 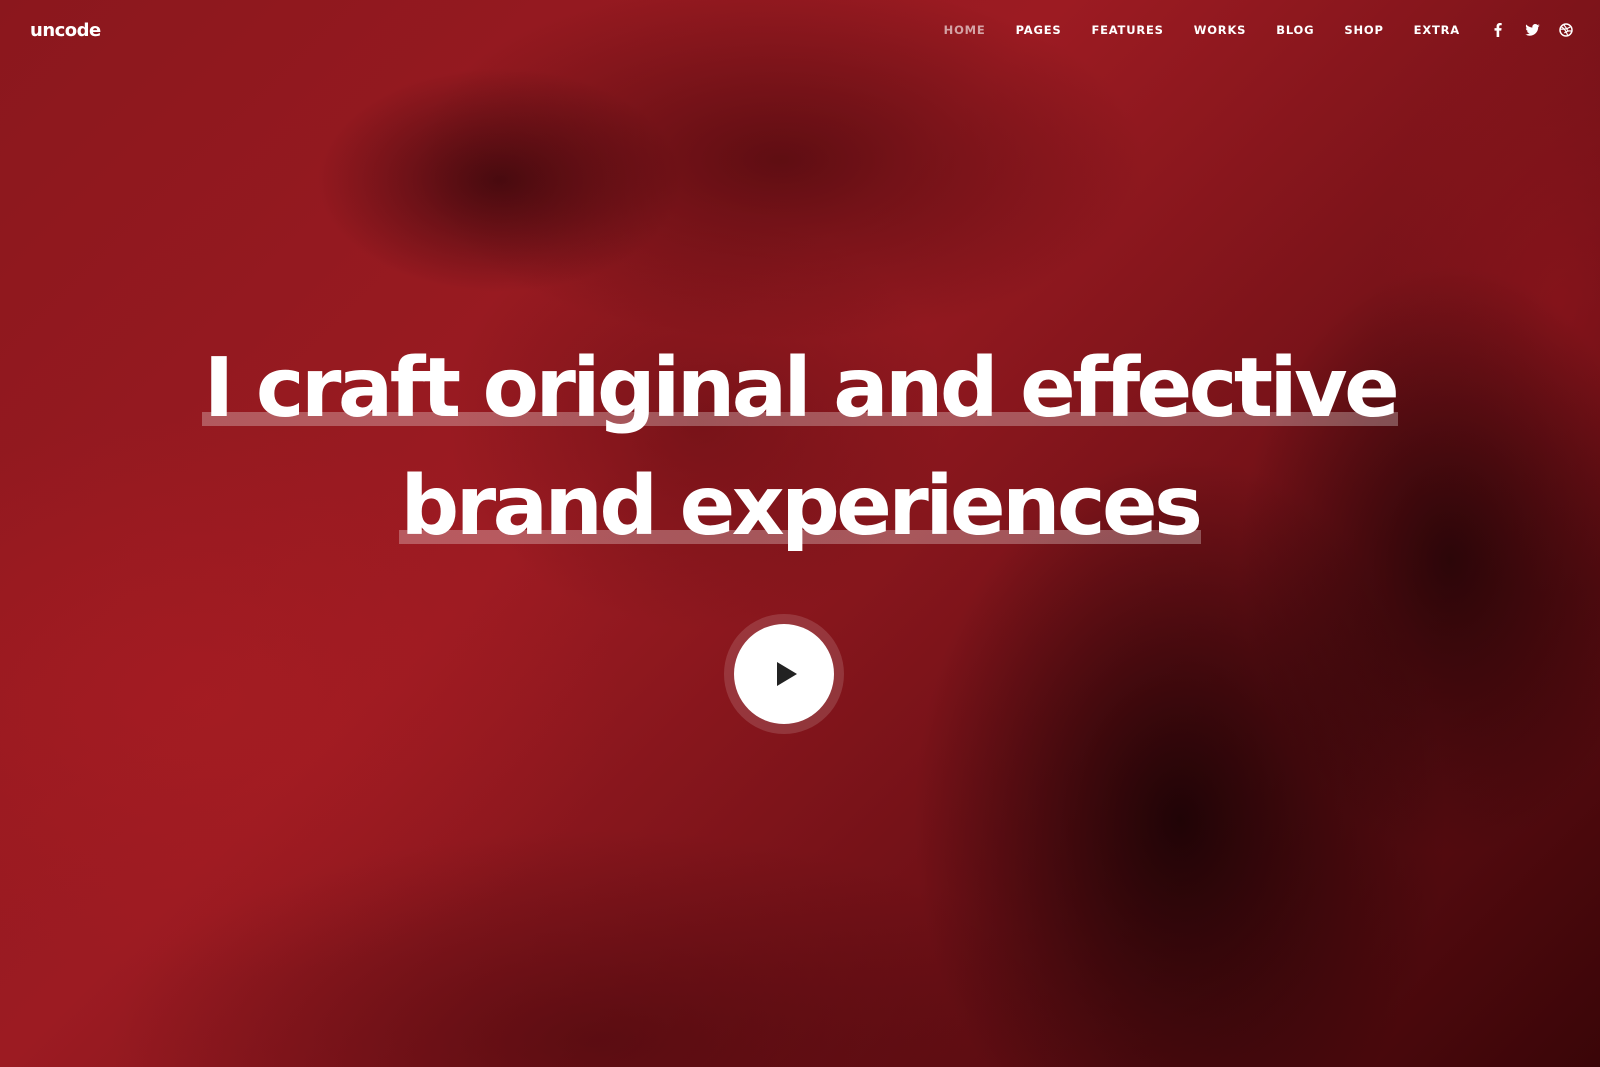 I want to click on nav-item-home: HOME, so click(x=965, y=30).